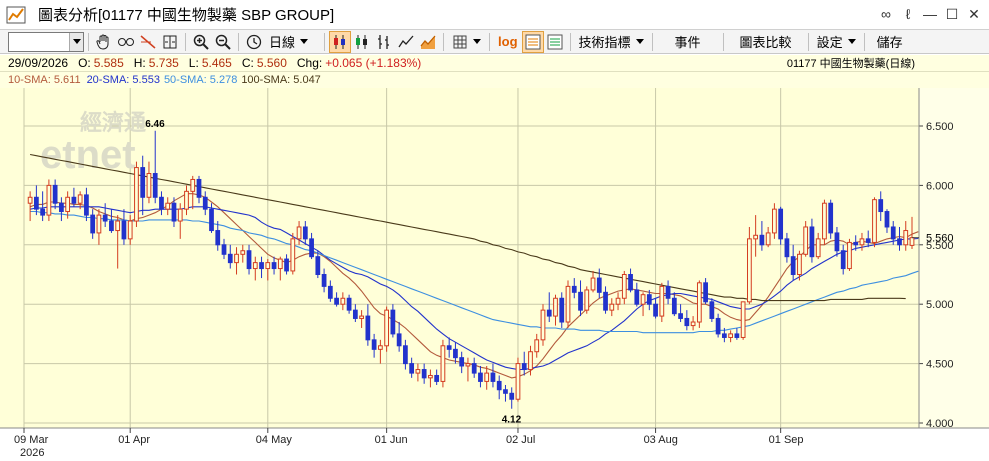  What do you see at coordinates (108, 63) in the screenshot?
I see `open-value: 5.585` at bounding box center [108, 63].